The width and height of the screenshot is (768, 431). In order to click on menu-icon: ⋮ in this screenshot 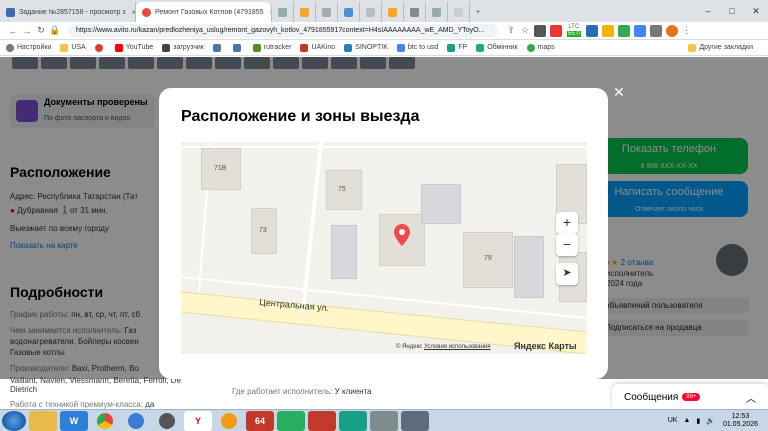, I will do `click(687, 30)`.